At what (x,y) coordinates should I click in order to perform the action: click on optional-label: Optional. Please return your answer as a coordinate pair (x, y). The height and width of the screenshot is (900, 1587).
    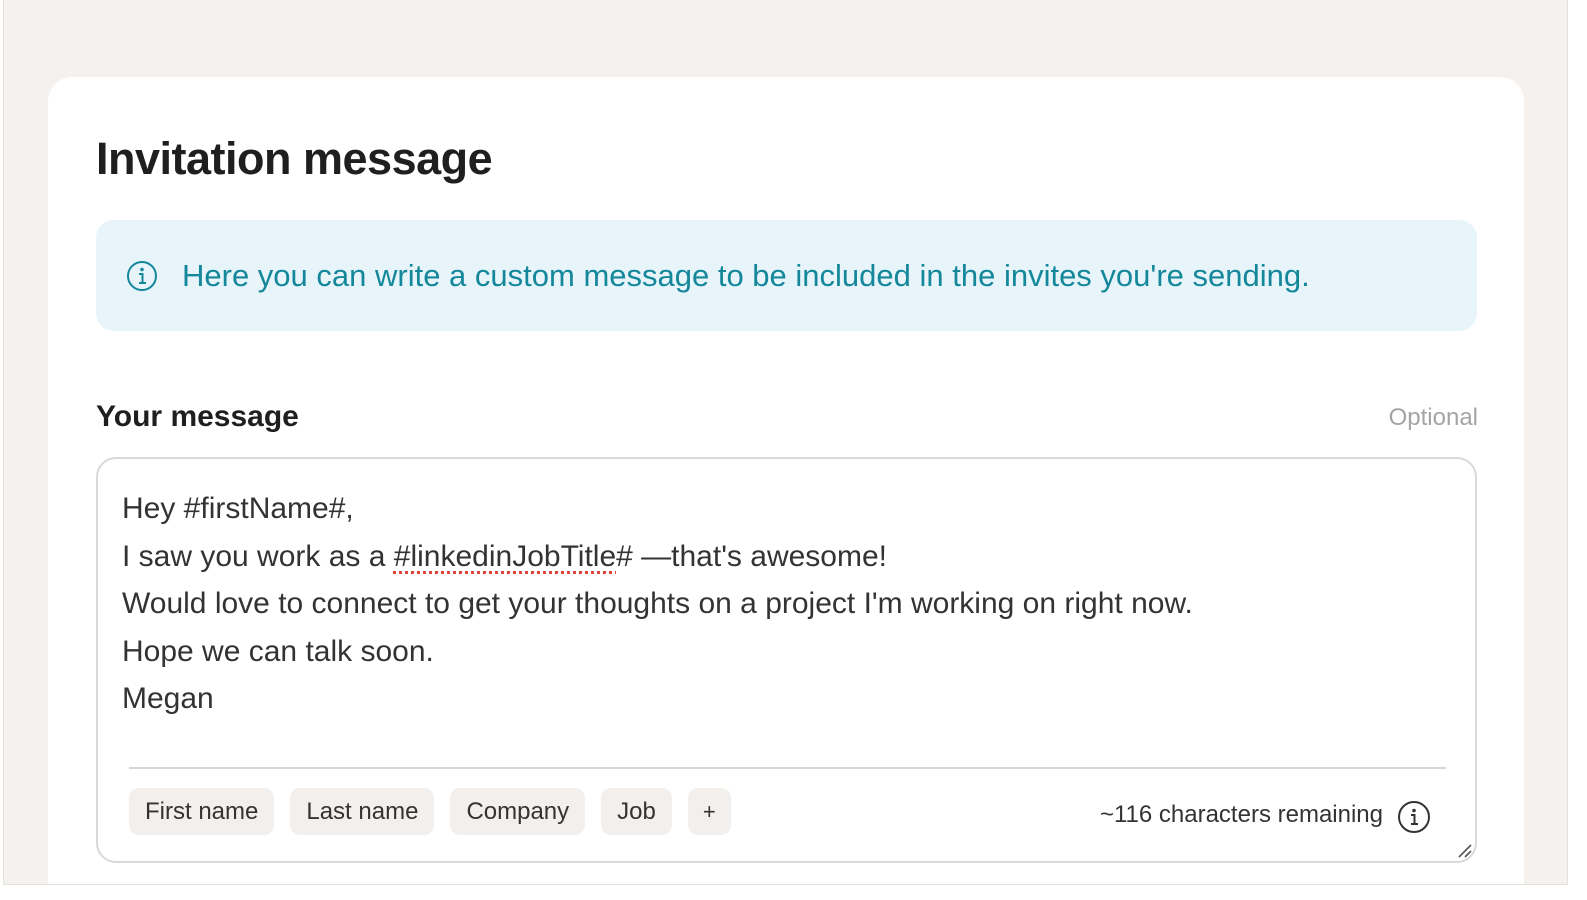
    Looking at the image, I should click on (1433, 417).